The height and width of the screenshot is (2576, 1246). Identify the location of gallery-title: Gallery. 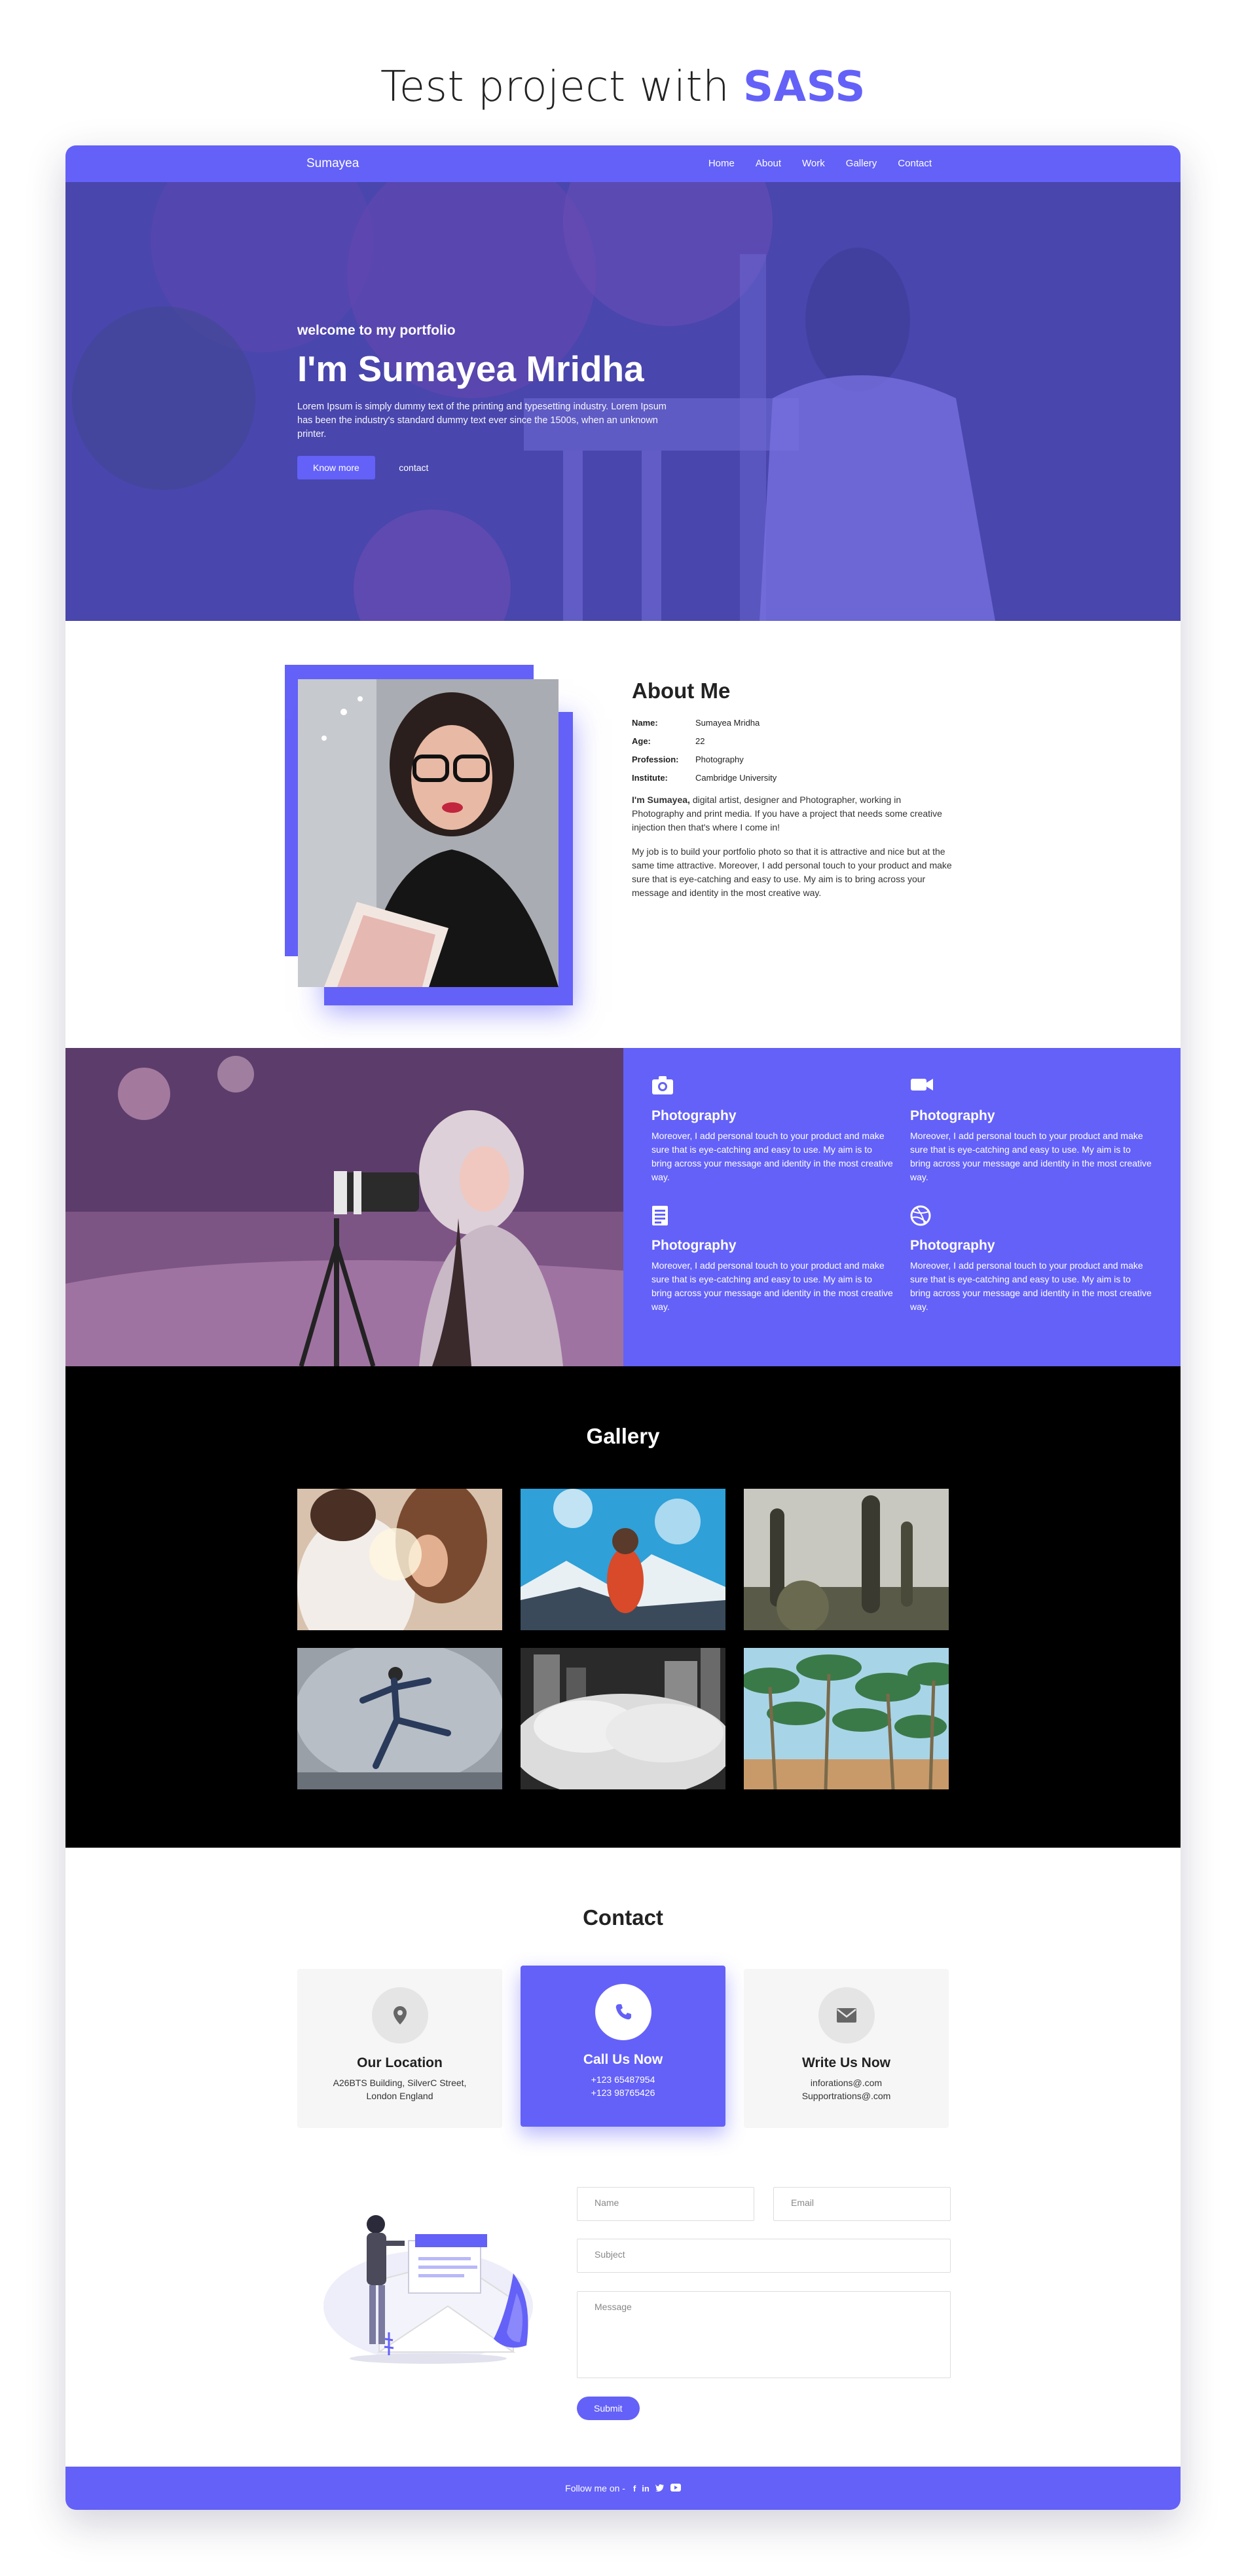
(623, 1436).